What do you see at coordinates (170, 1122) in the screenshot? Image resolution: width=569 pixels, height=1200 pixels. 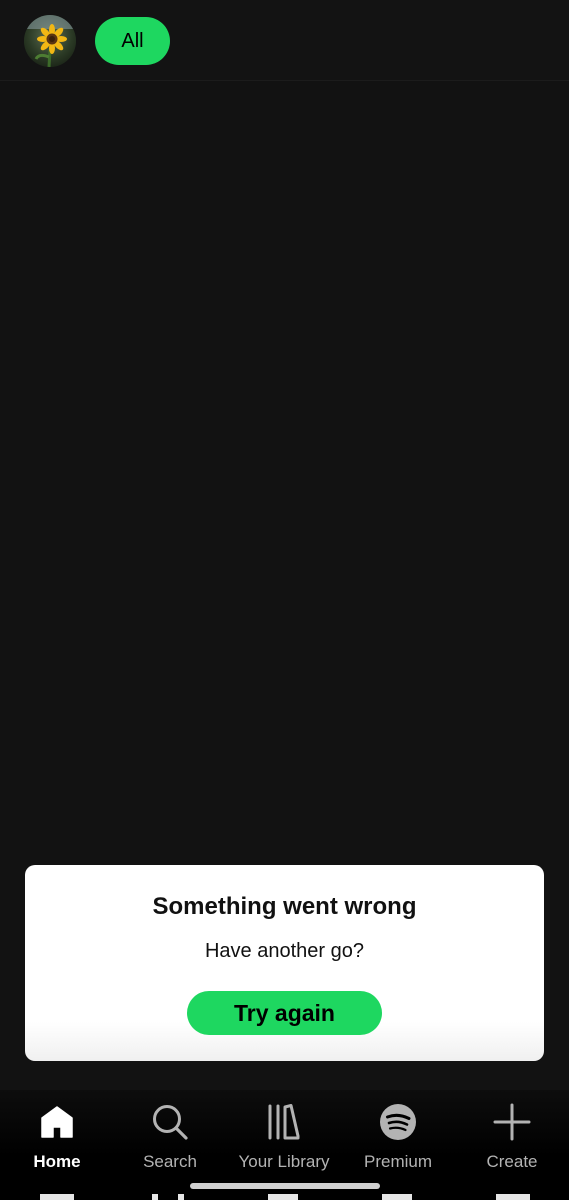 I see `search-icon` at bounding box center [170, 1122].